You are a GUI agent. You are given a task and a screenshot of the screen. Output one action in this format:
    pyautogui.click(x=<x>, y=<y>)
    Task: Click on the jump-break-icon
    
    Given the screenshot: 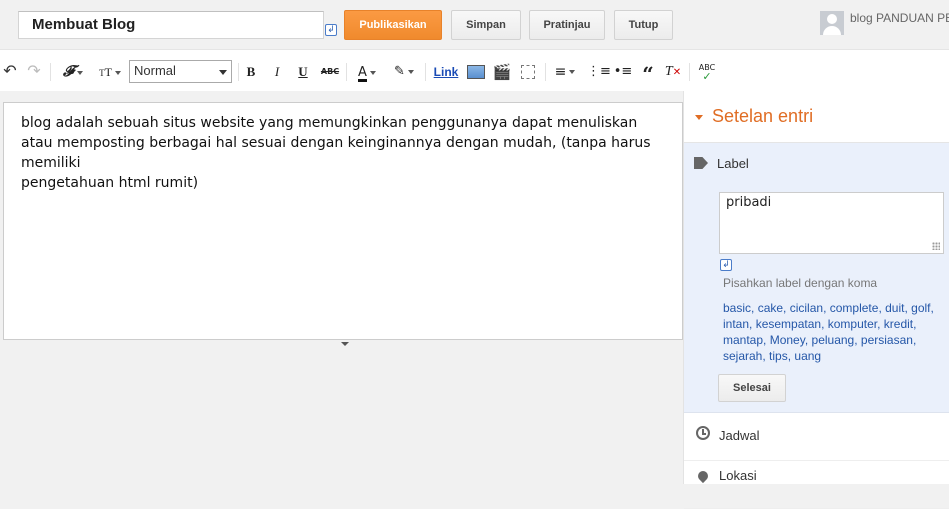 What is the action you would take?
    pyautogui.click(x=528, y=72)
    